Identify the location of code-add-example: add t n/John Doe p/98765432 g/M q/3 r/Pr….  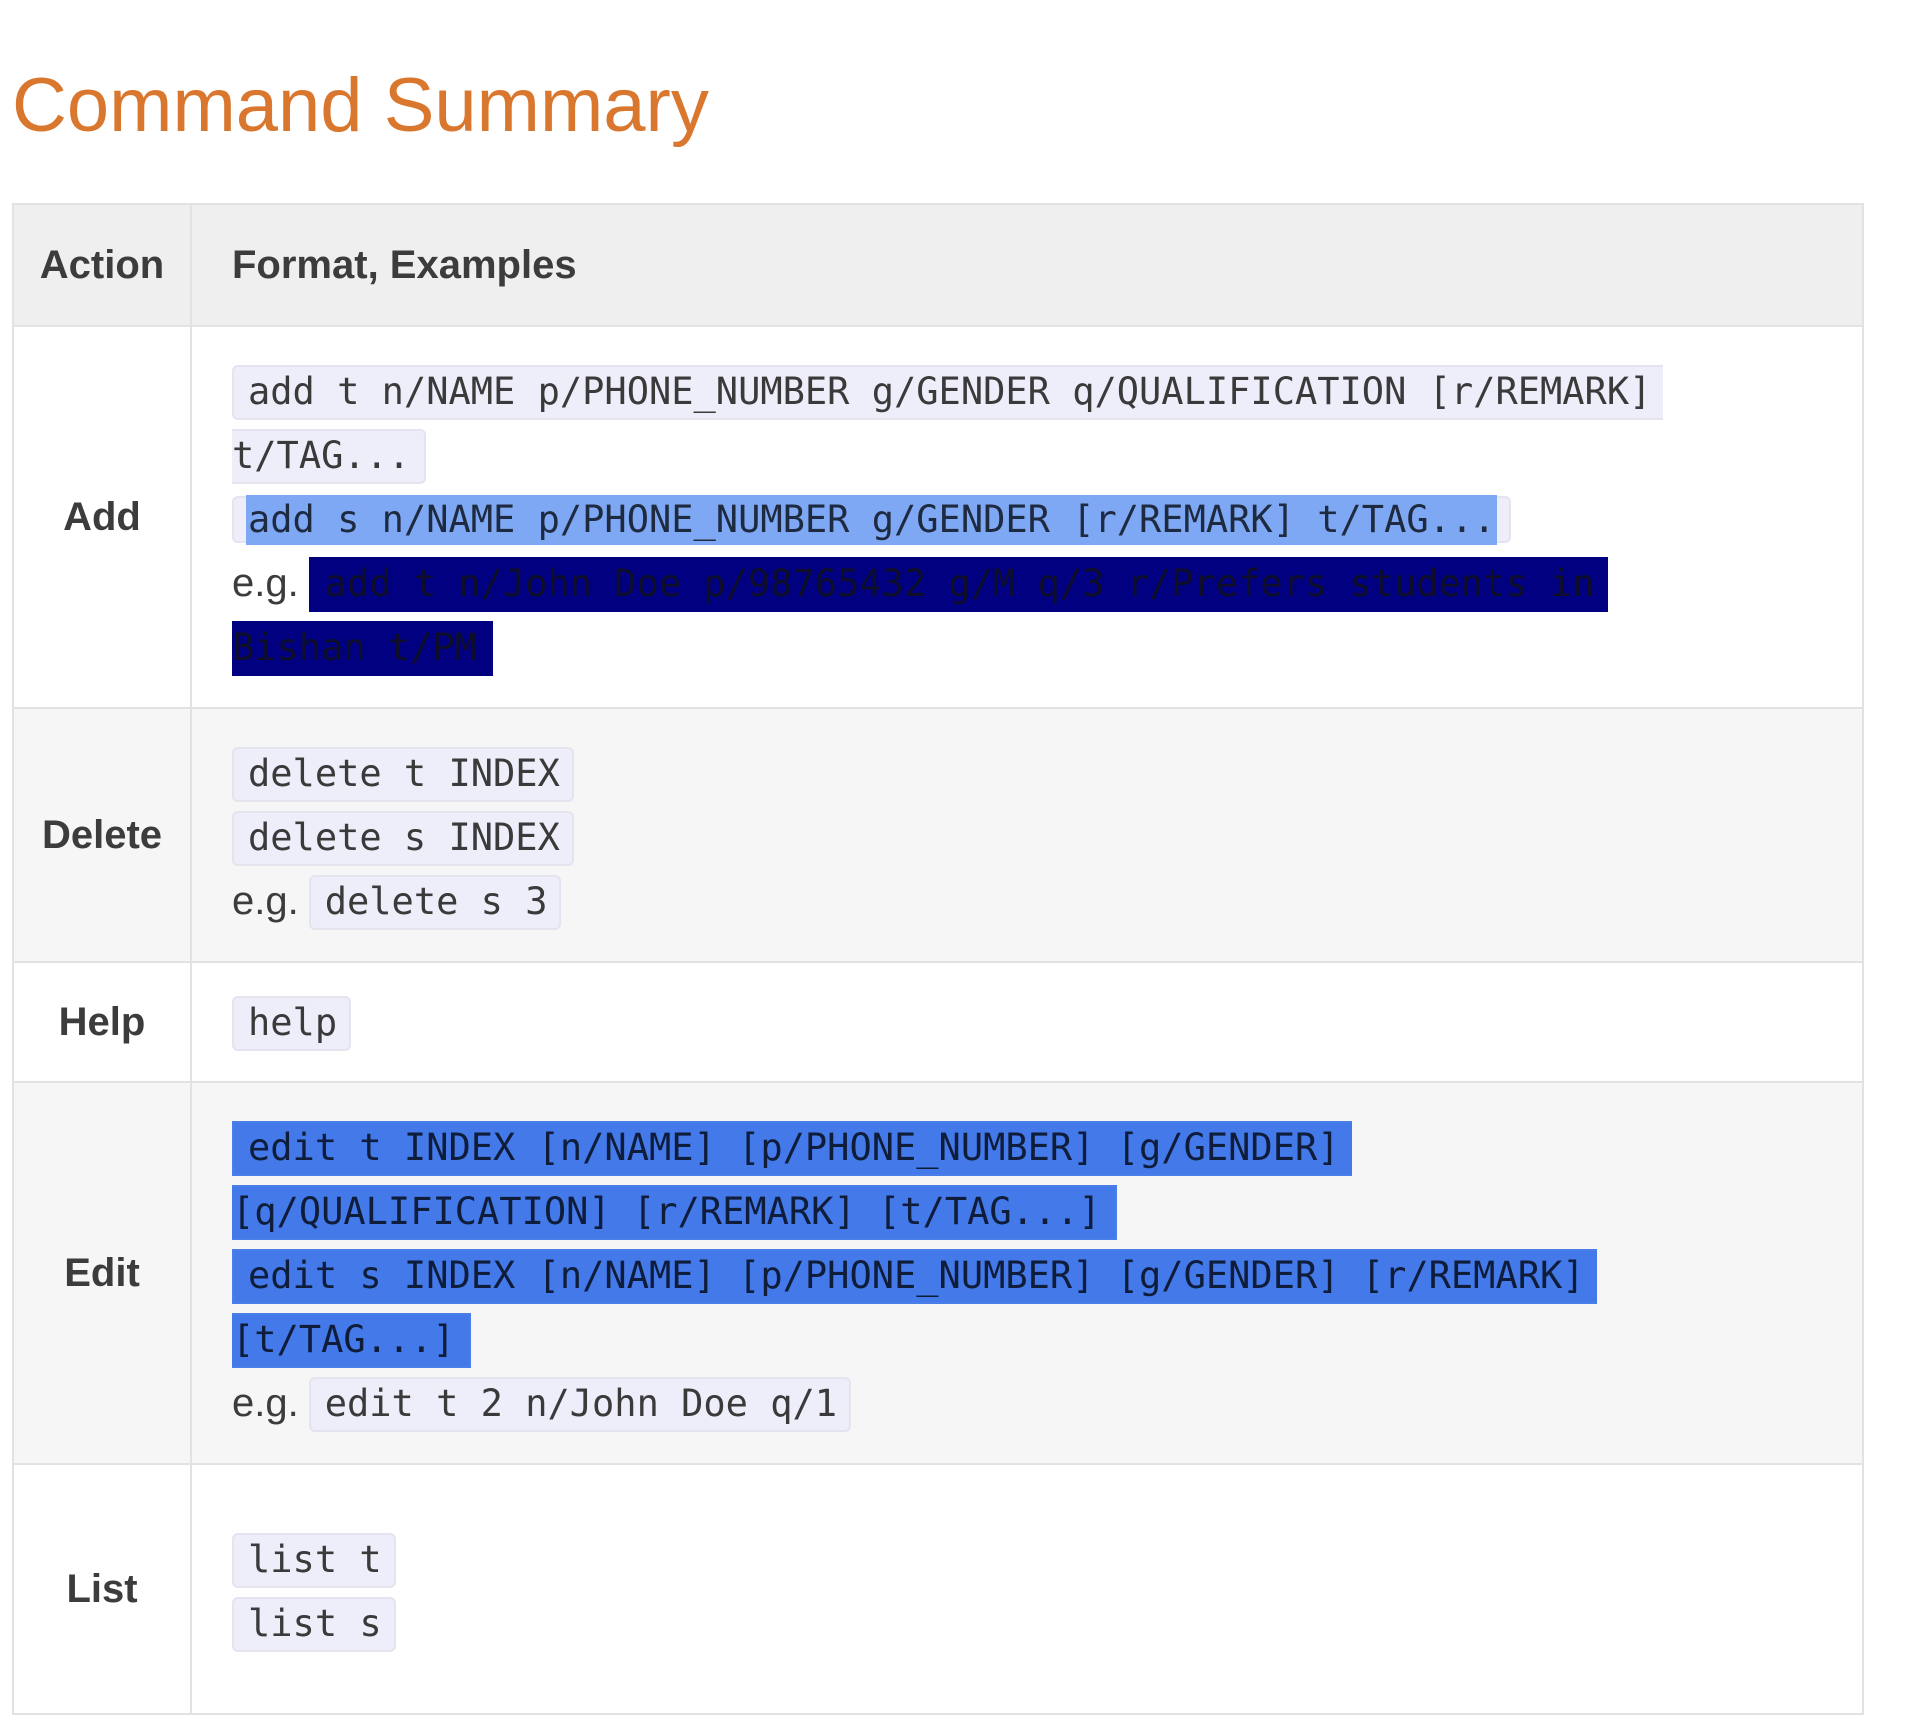
(958, 584).